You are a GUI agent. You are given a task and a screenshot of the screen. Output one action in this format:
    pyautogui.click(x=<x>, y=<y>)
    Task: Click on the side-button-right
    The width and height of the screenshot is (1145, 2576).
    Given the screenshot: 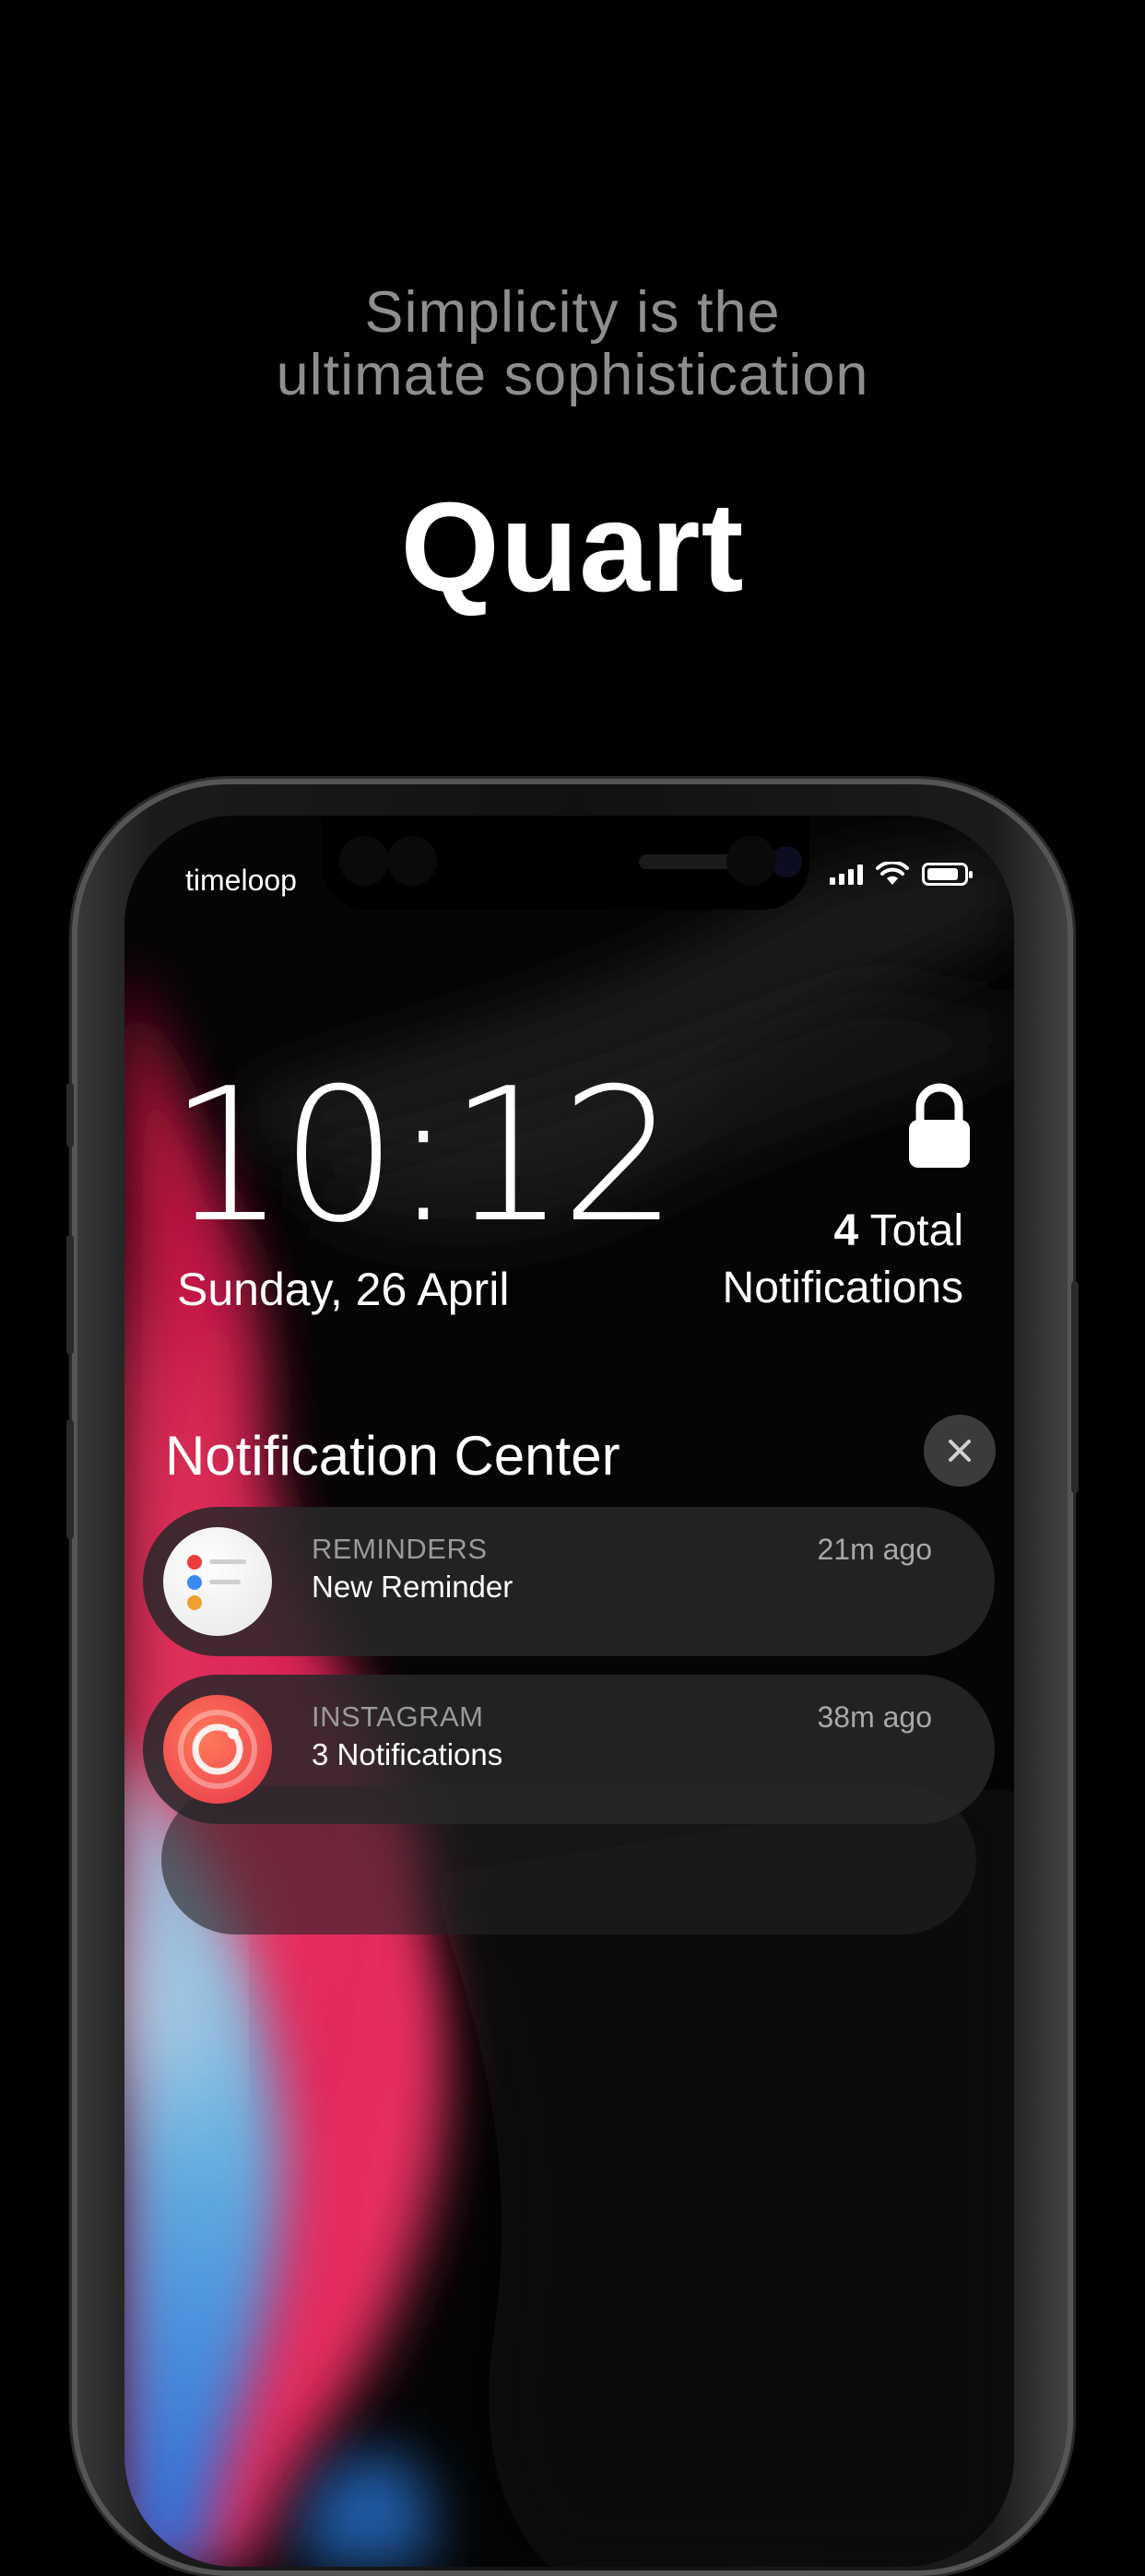 What is the action you would take?
    pyautogui.click(x=1075, y=1387)
    